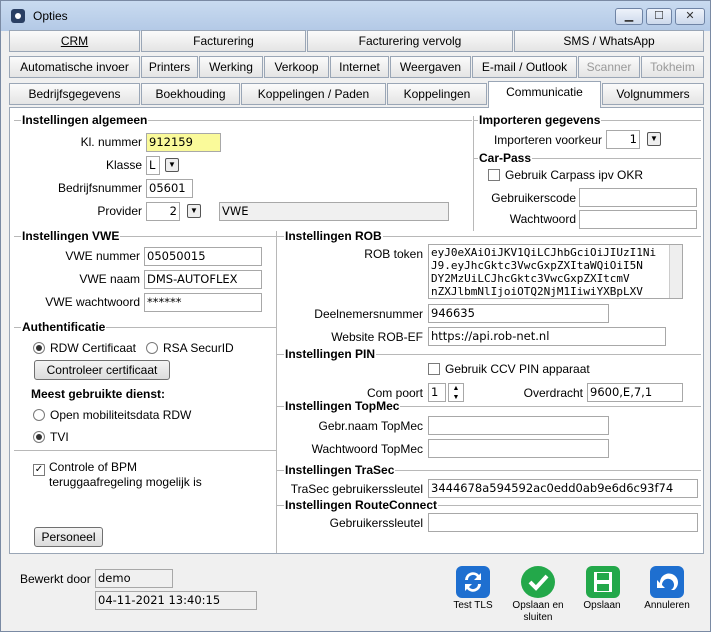 The width and height of the screenshot is (711, 632). Describe the element at coordinates (494, 175) in the screenshot. I see `carpass-checkbox` at that location.